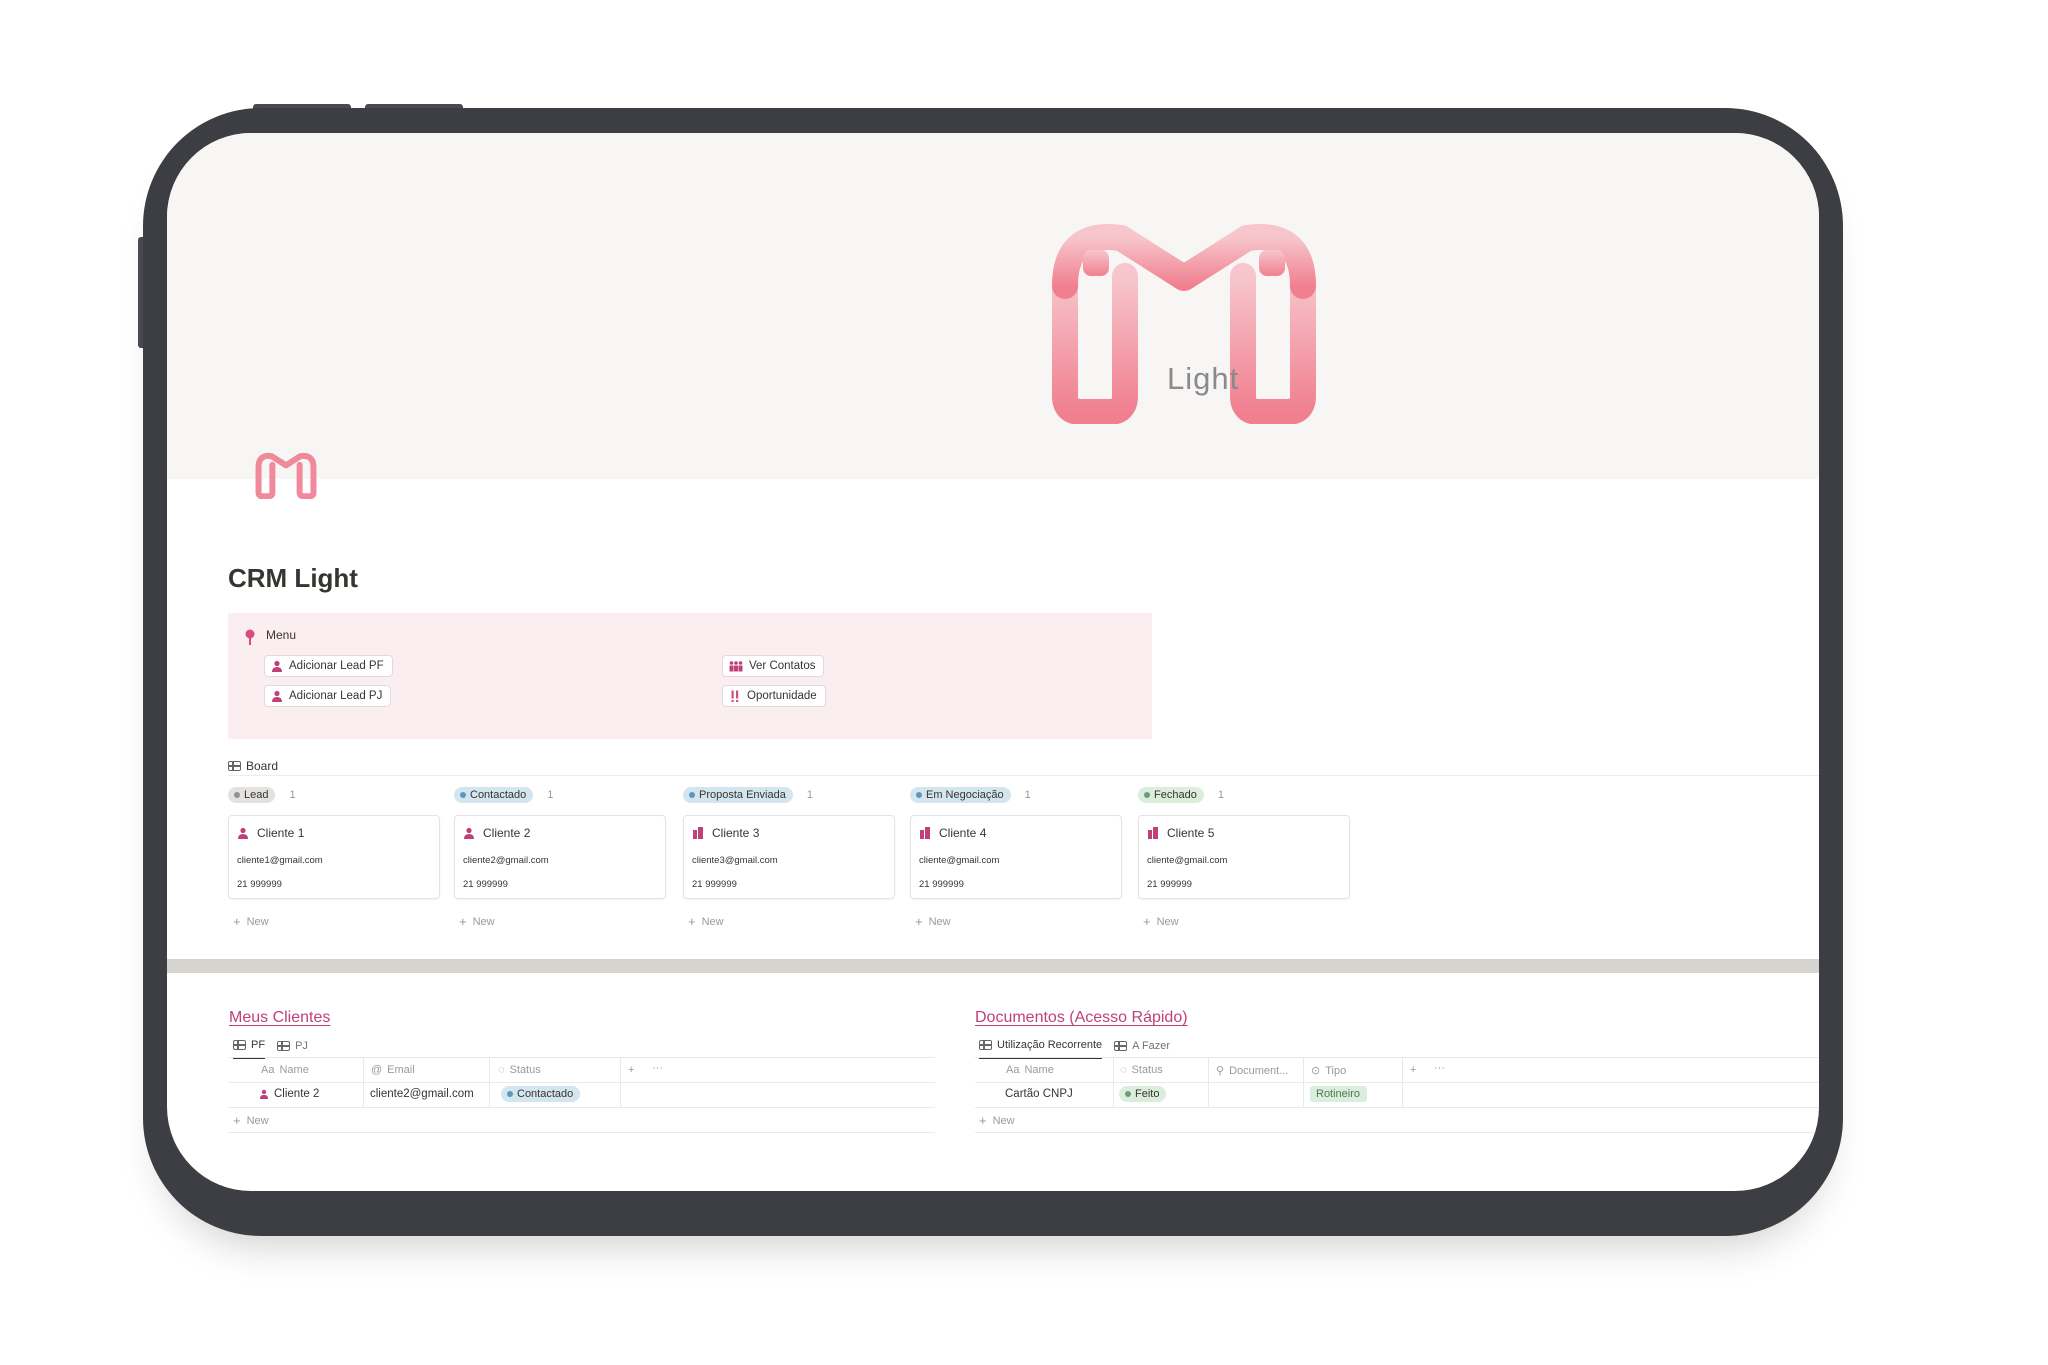  What do you see at coordinates (253, 766) in the screenshot?
I see `board-view-label: Board` at bounding box center [253, 766].